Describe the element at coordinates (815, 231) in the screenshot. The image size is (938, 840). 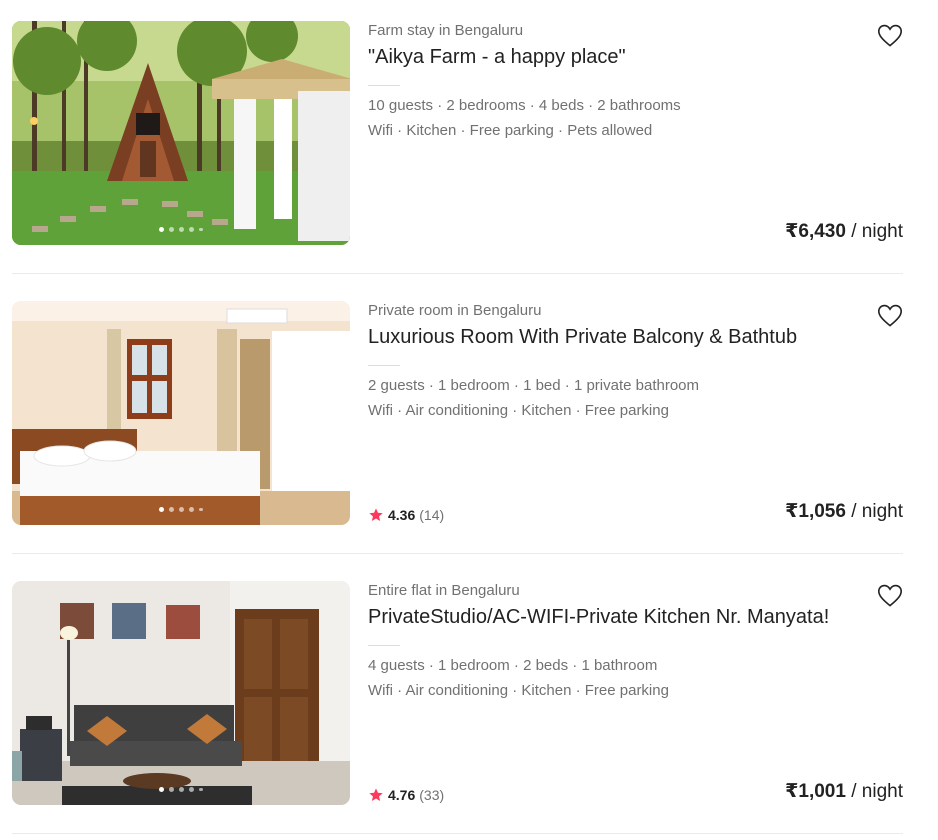
I see `price-amount: ₹6,430` at that location.